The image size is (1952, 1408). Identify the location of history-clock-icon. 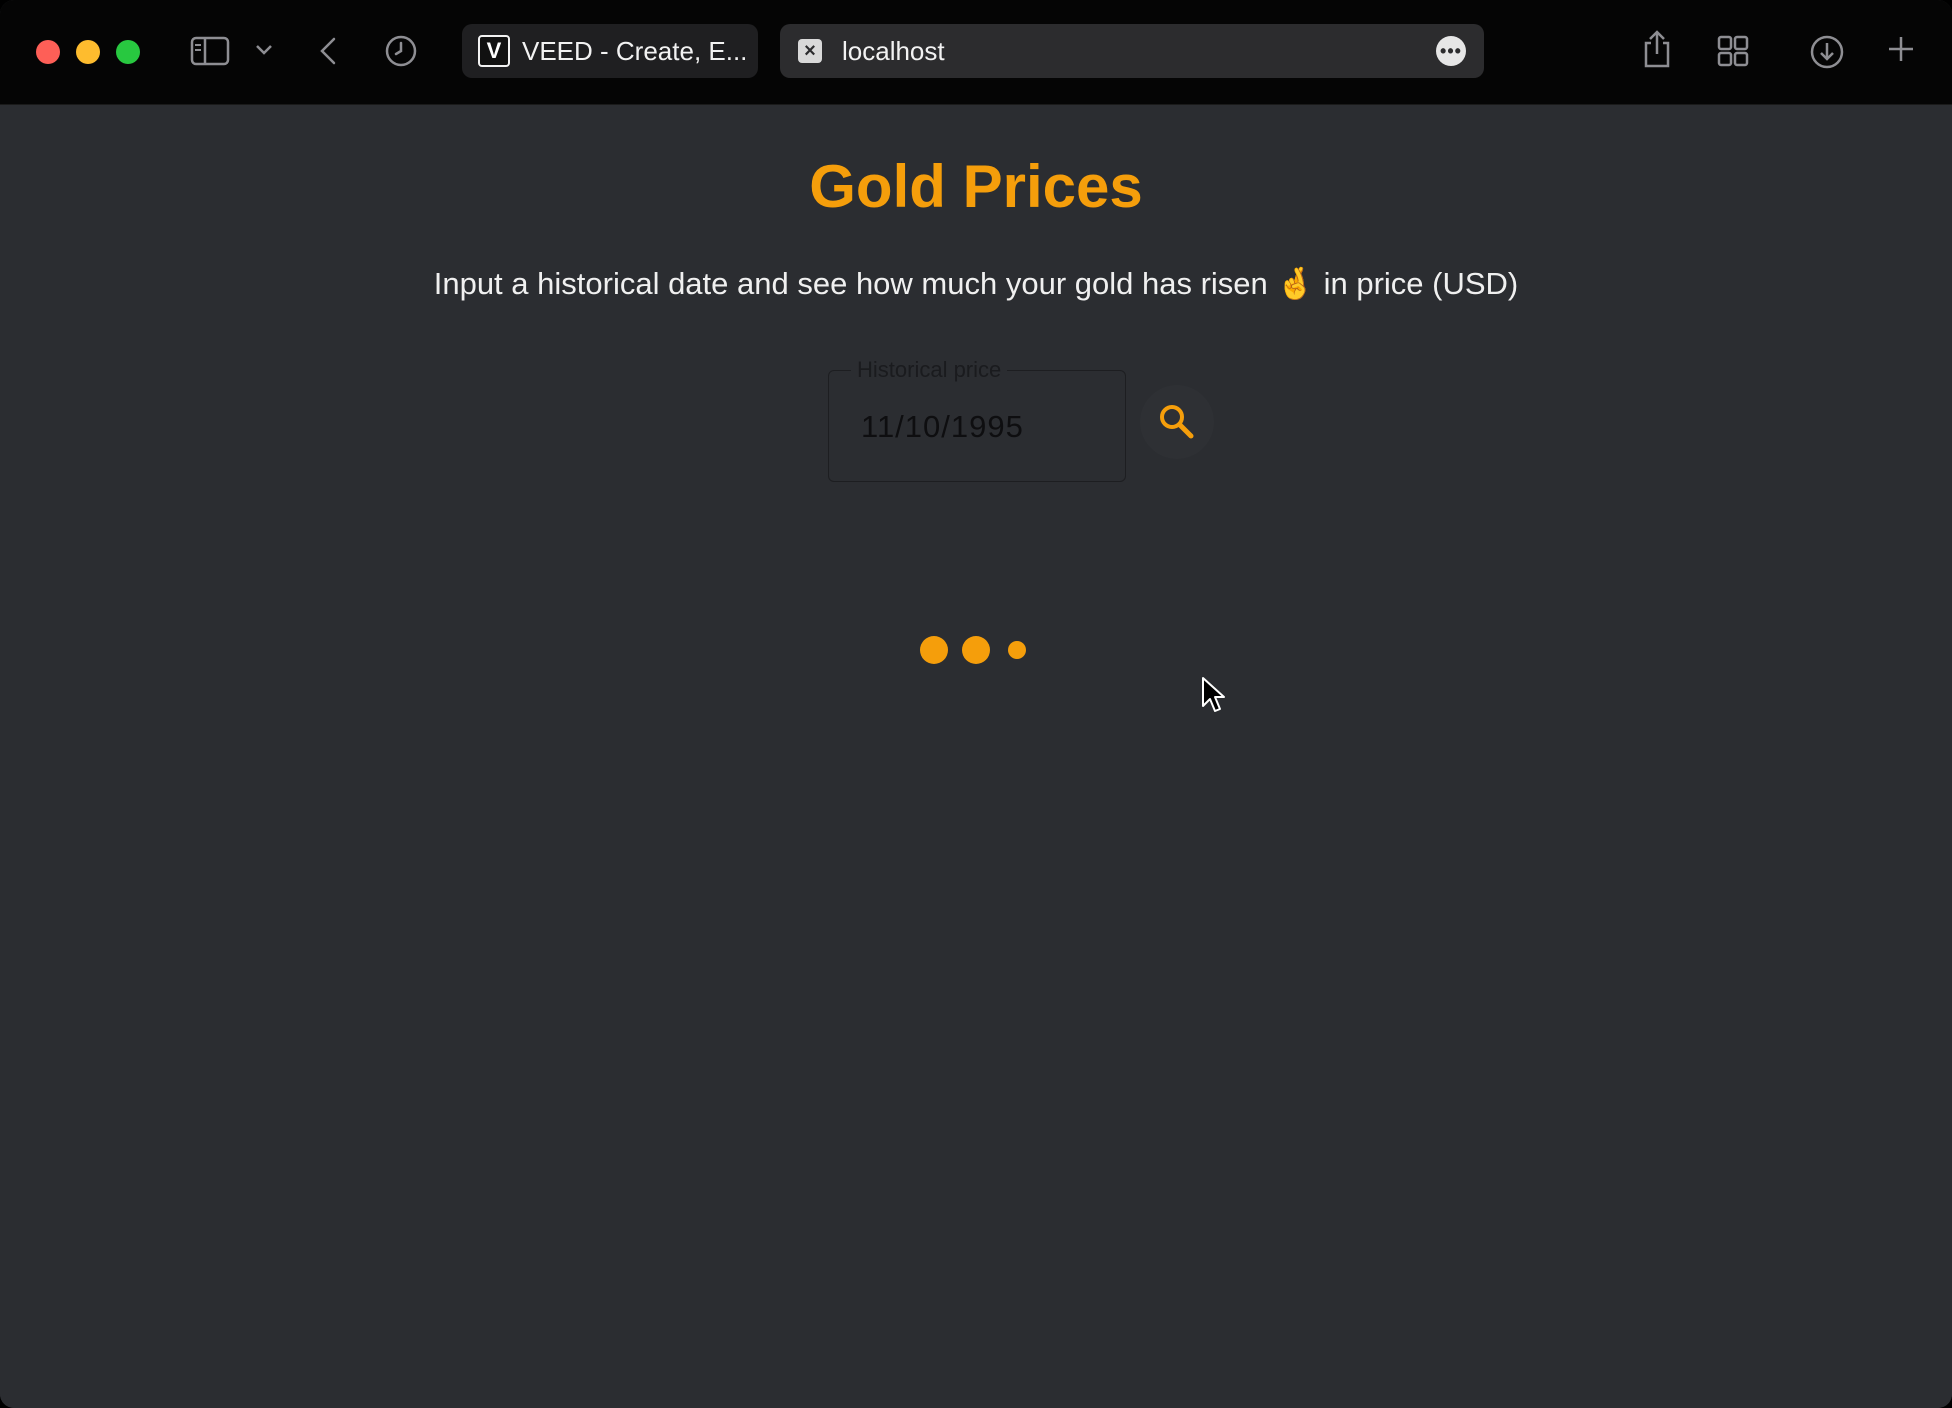
(401, 51).